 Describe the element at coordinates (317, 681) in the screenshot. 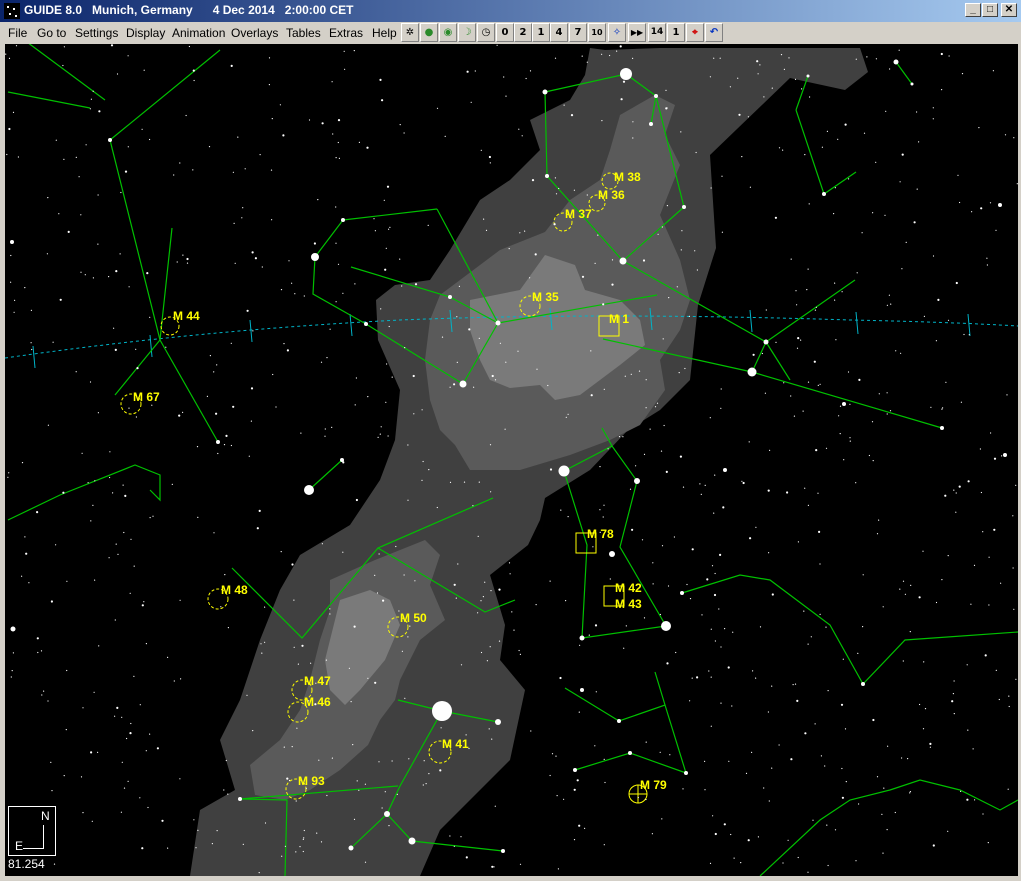

I see `label-m47: M 47` at that location.